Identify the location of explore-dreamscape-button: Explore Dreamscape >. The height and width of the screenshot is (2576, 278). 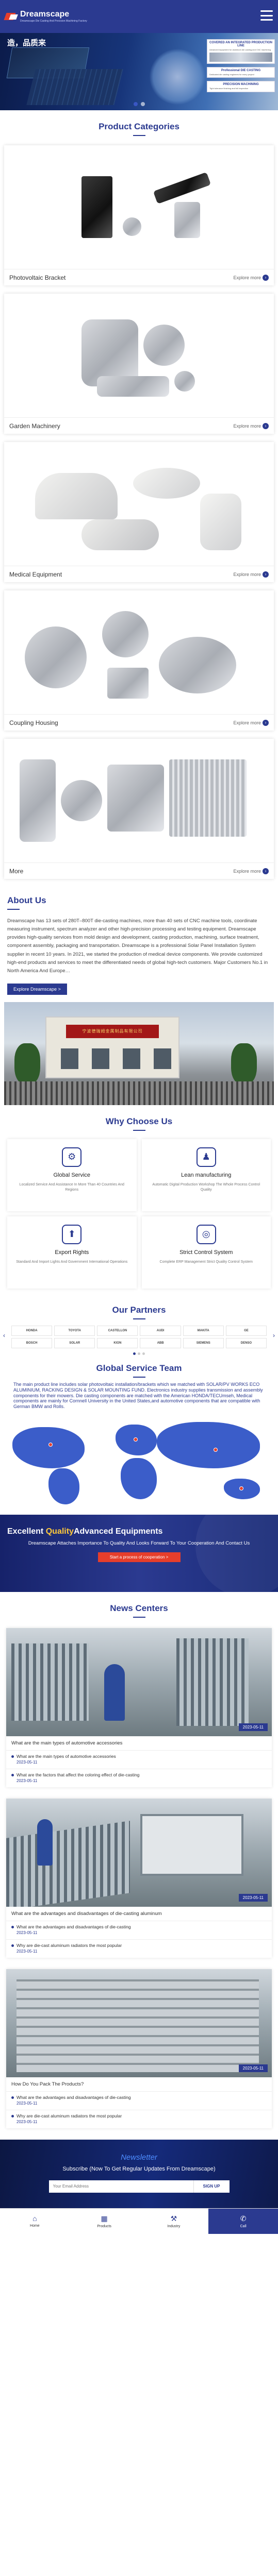
(37, 989).